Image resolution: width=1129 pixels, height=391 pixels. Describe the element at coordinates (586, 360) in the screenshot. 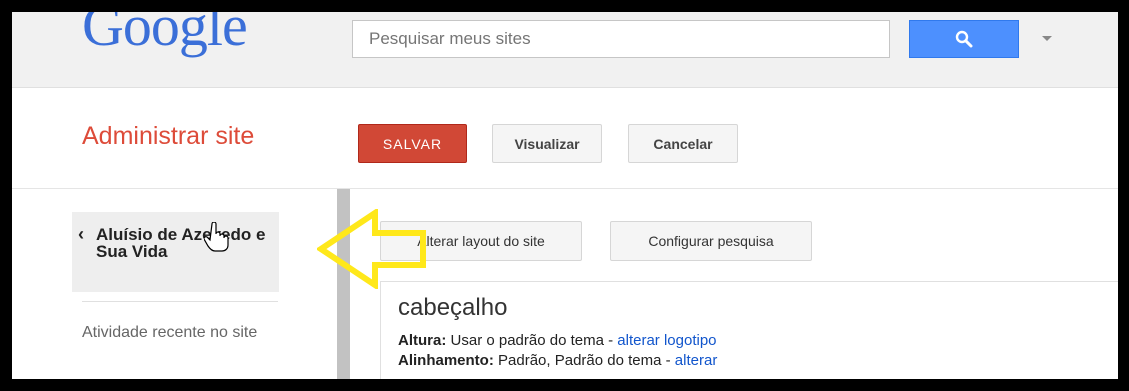

I see `alignment-value: Padrão, Padrão do tema -` at that location.